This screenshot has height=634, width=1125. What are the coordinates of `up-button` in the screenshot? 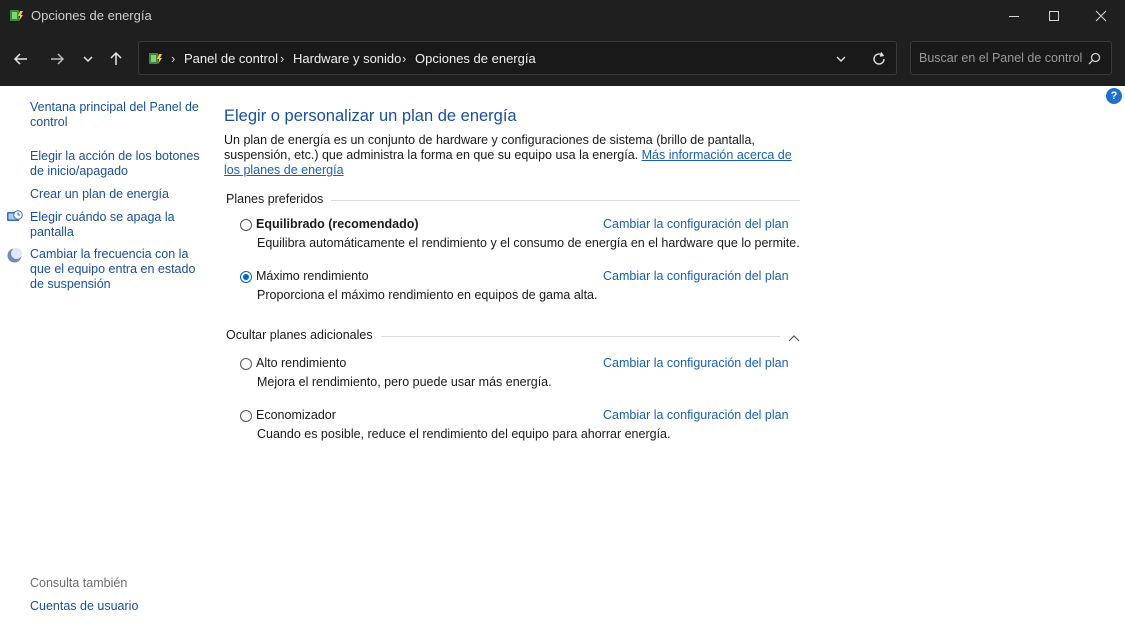 It's located at (116, 59).